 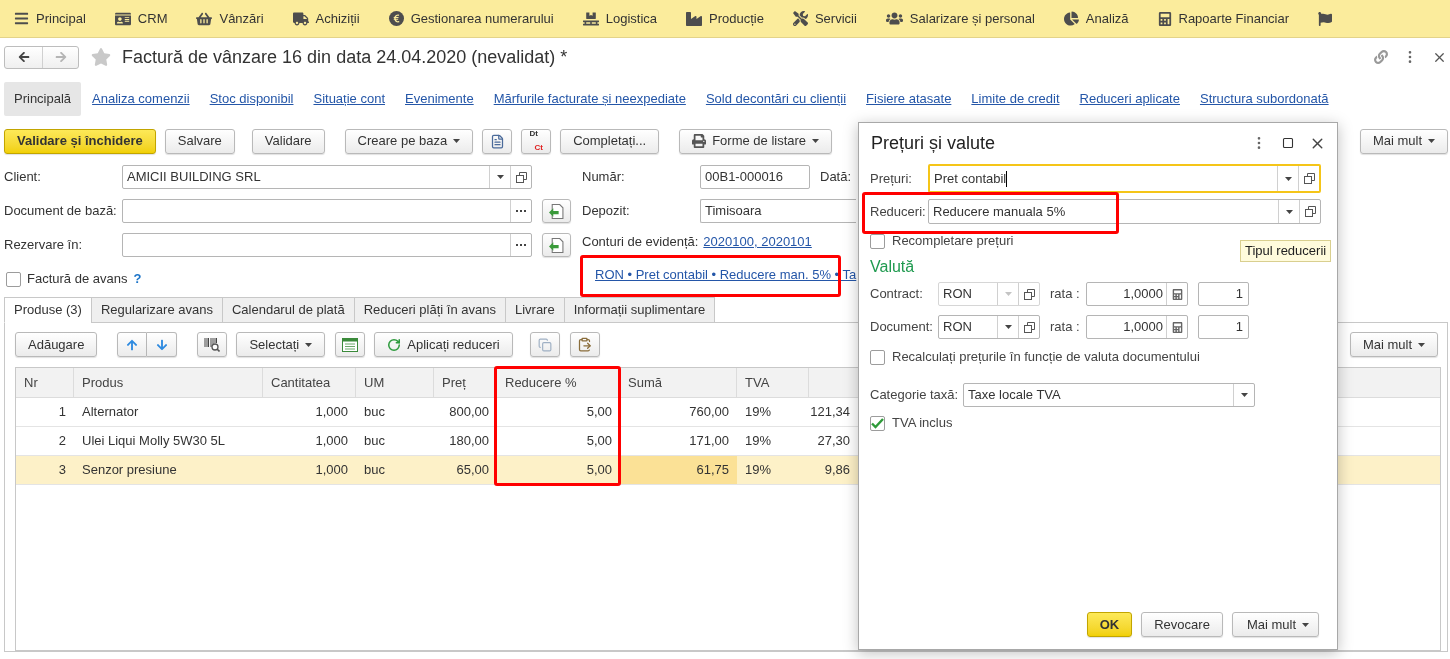 What do you see at coordinates (755, 177) in the screenshot?
I see `number-field: 00B1-000016` at bounding box center [755, 177].